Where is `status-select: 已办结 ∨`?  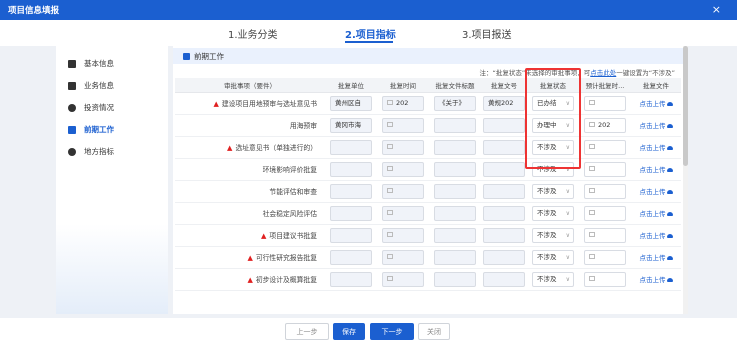
status-select: 已办结 ∨ is located at coordinates (553, 103).